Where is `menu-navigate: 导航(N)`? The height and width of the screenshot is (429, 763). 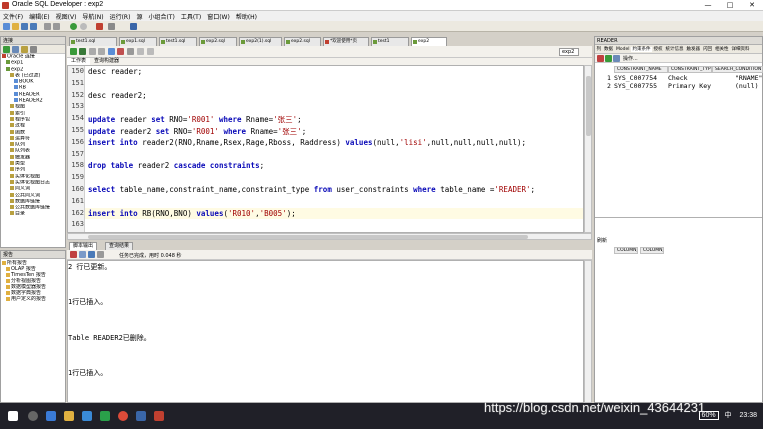 menu-navigate: 导航(N) is located at coordinates (92, 16).